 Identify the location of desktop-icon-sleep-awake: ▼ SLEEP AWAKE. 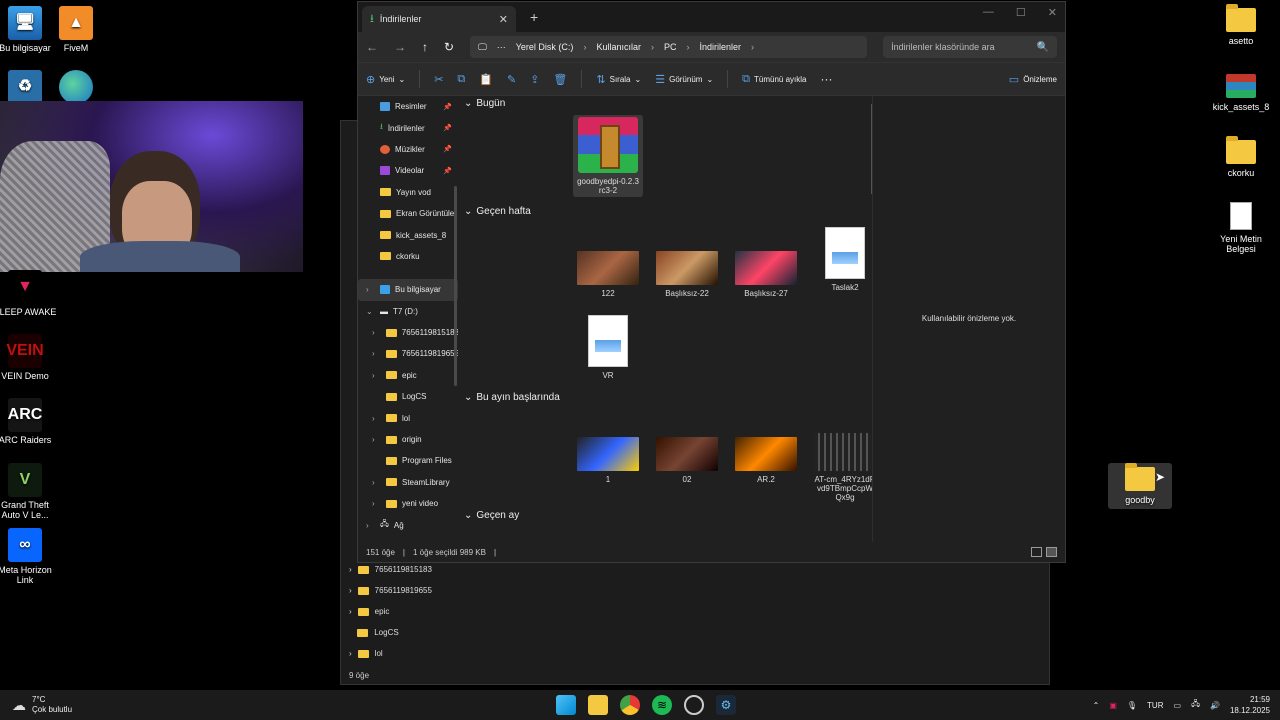
(28, 293).